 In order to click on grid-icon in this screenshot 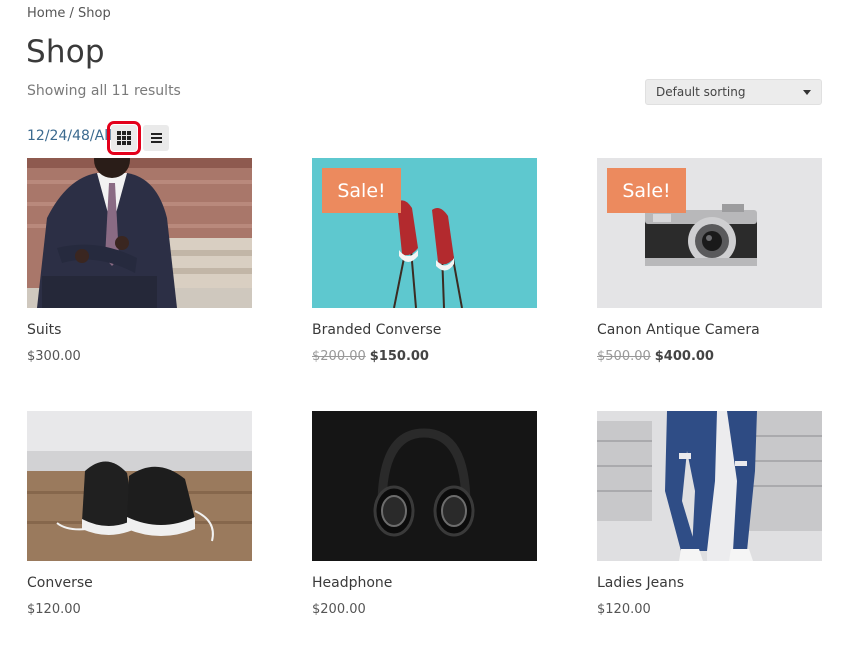, I will do `click(124, 138)`.